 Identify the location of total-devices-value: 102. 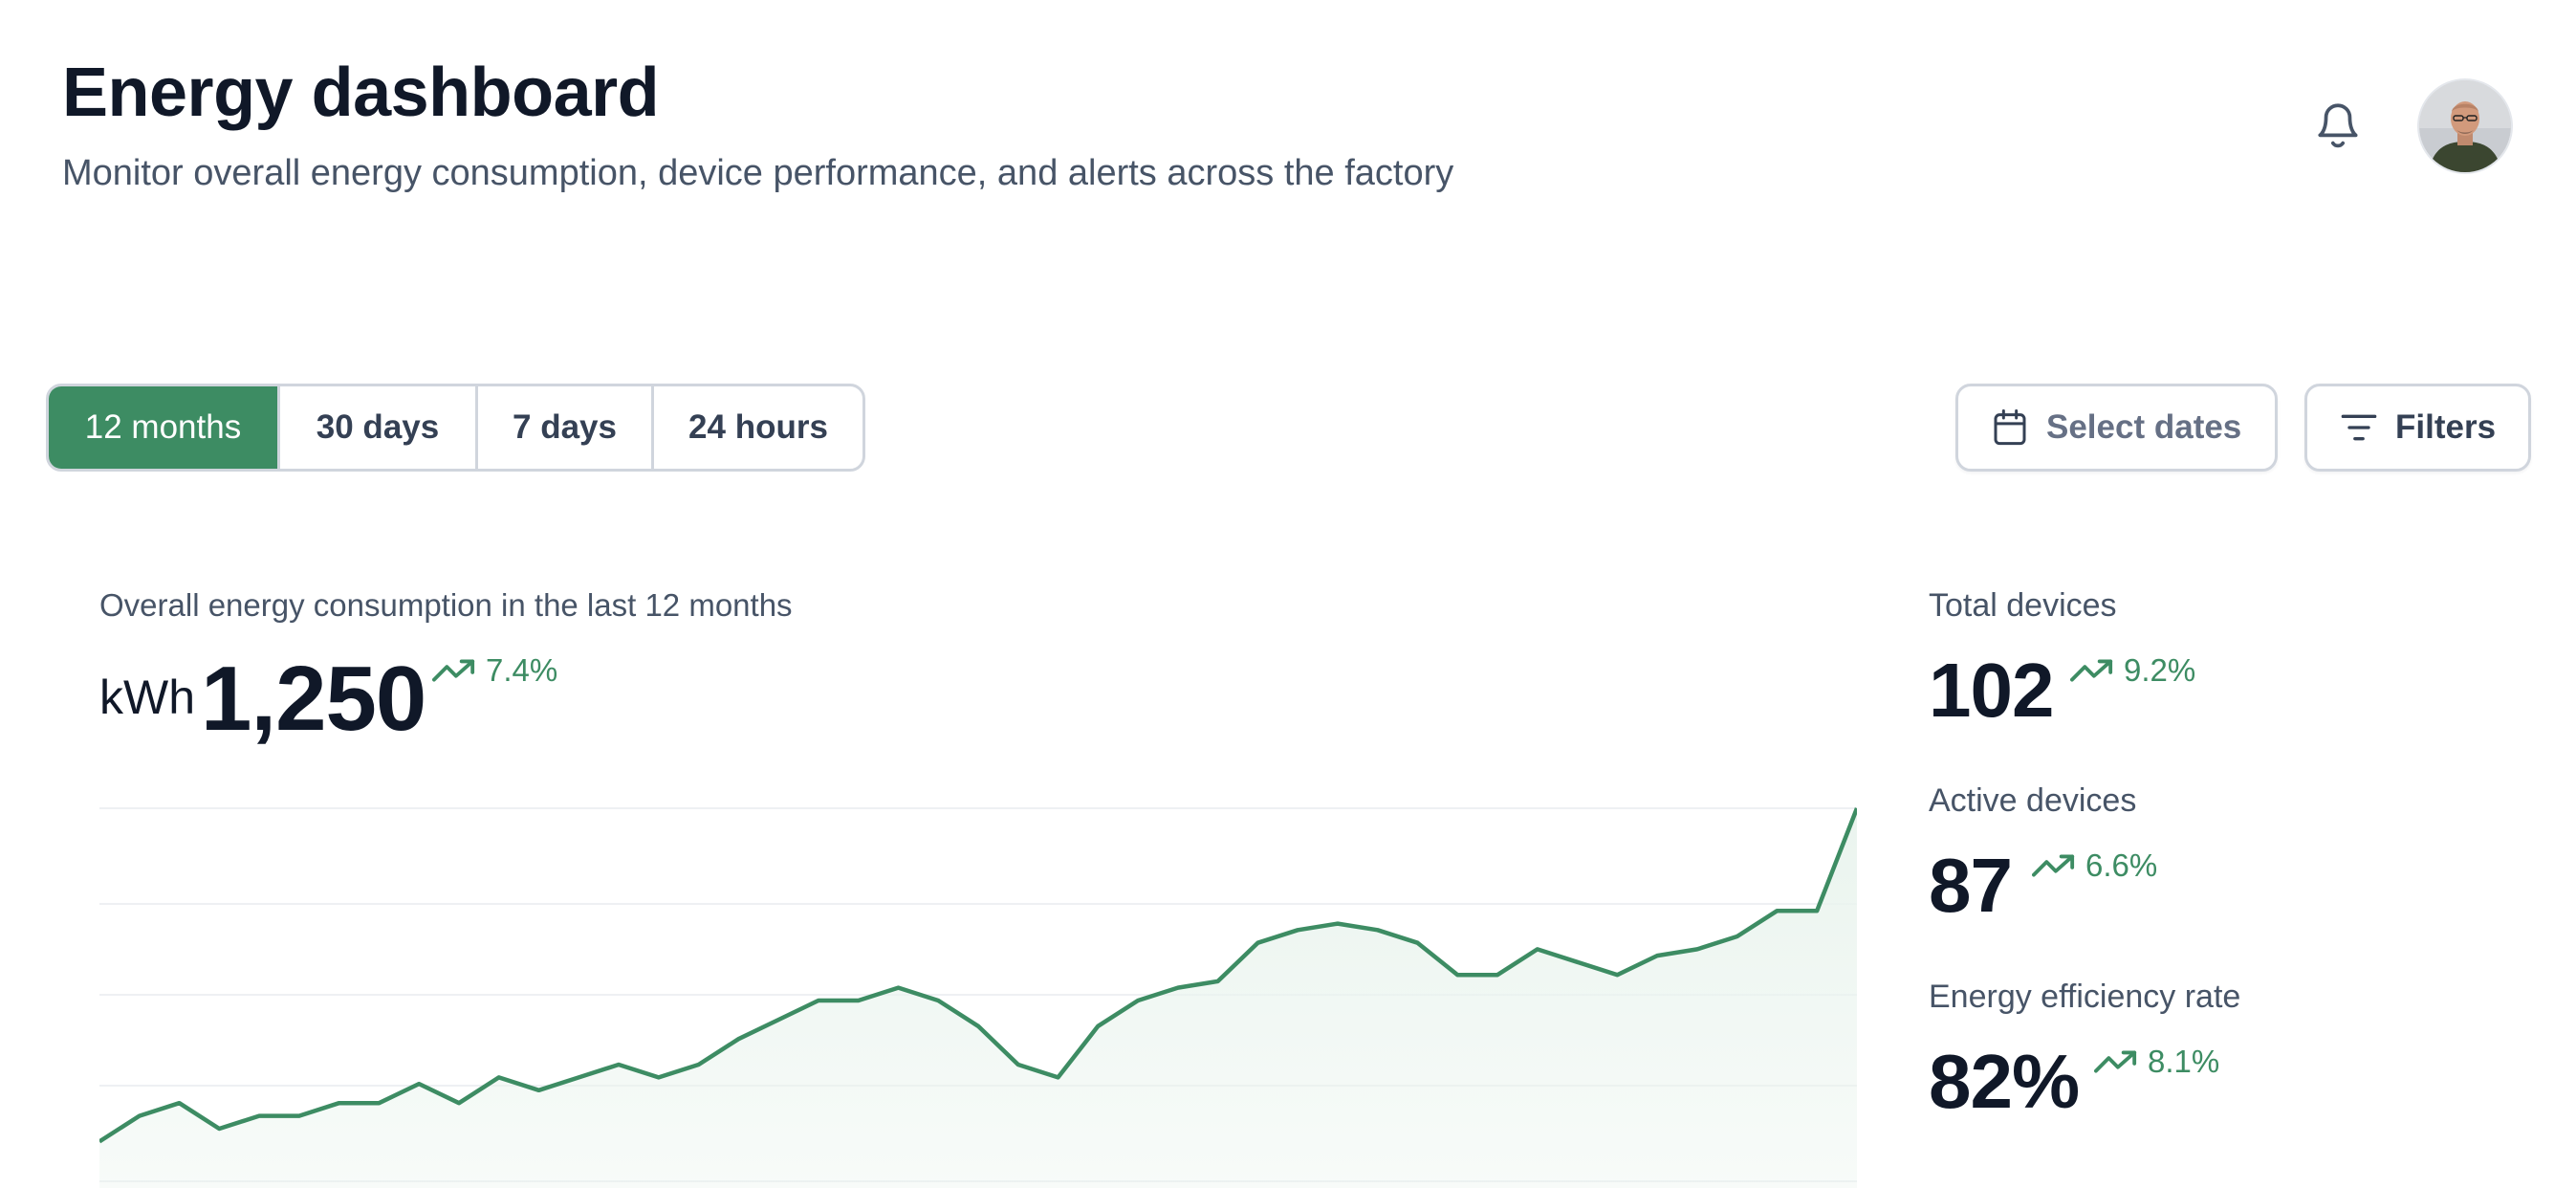
(1991, 690).